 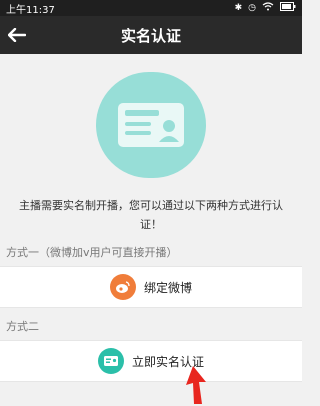 I want to click on wifi-icon, so click(x=268, y=8).